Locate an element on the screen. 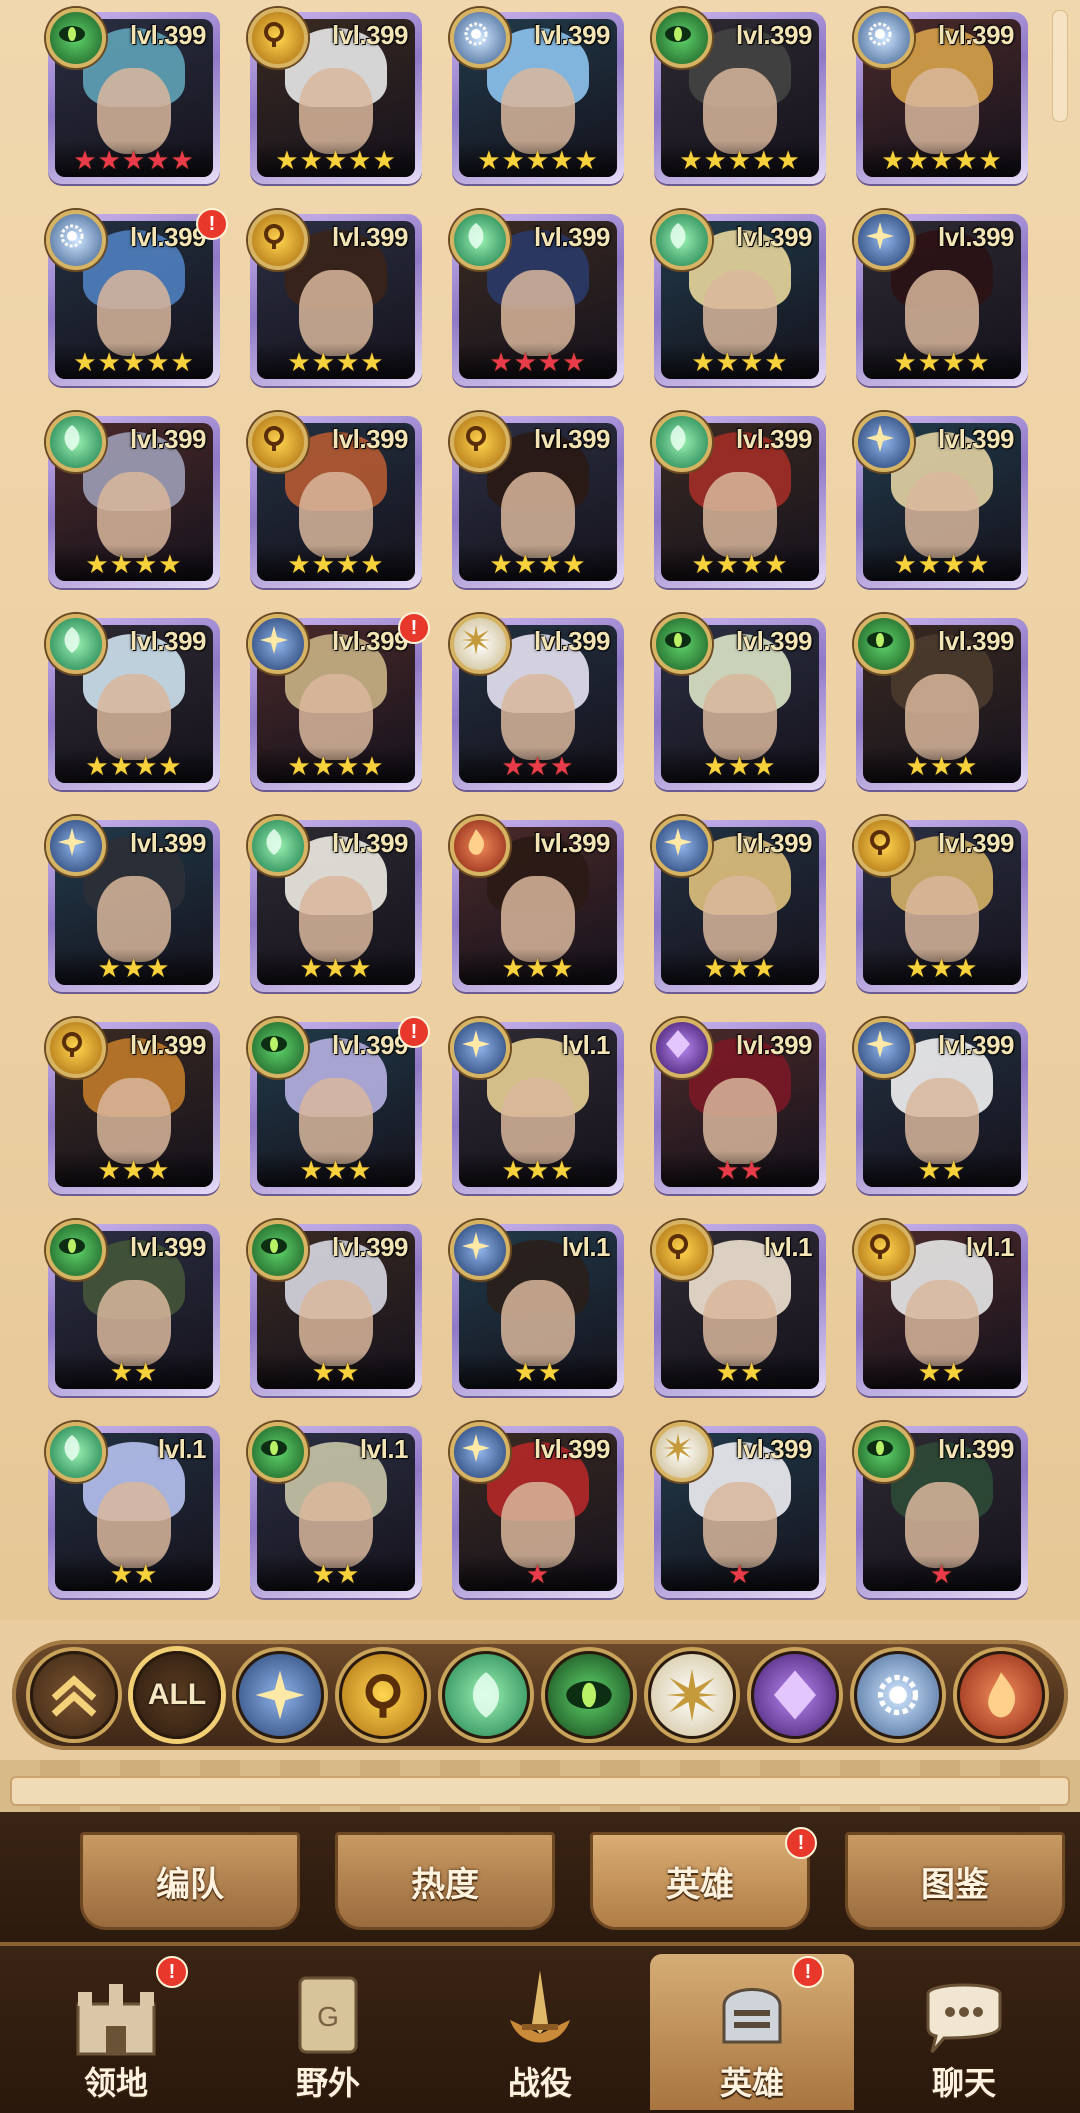 The image size is (1080, 2113). sword-crest-icon is located at coordinates (540, 2014).